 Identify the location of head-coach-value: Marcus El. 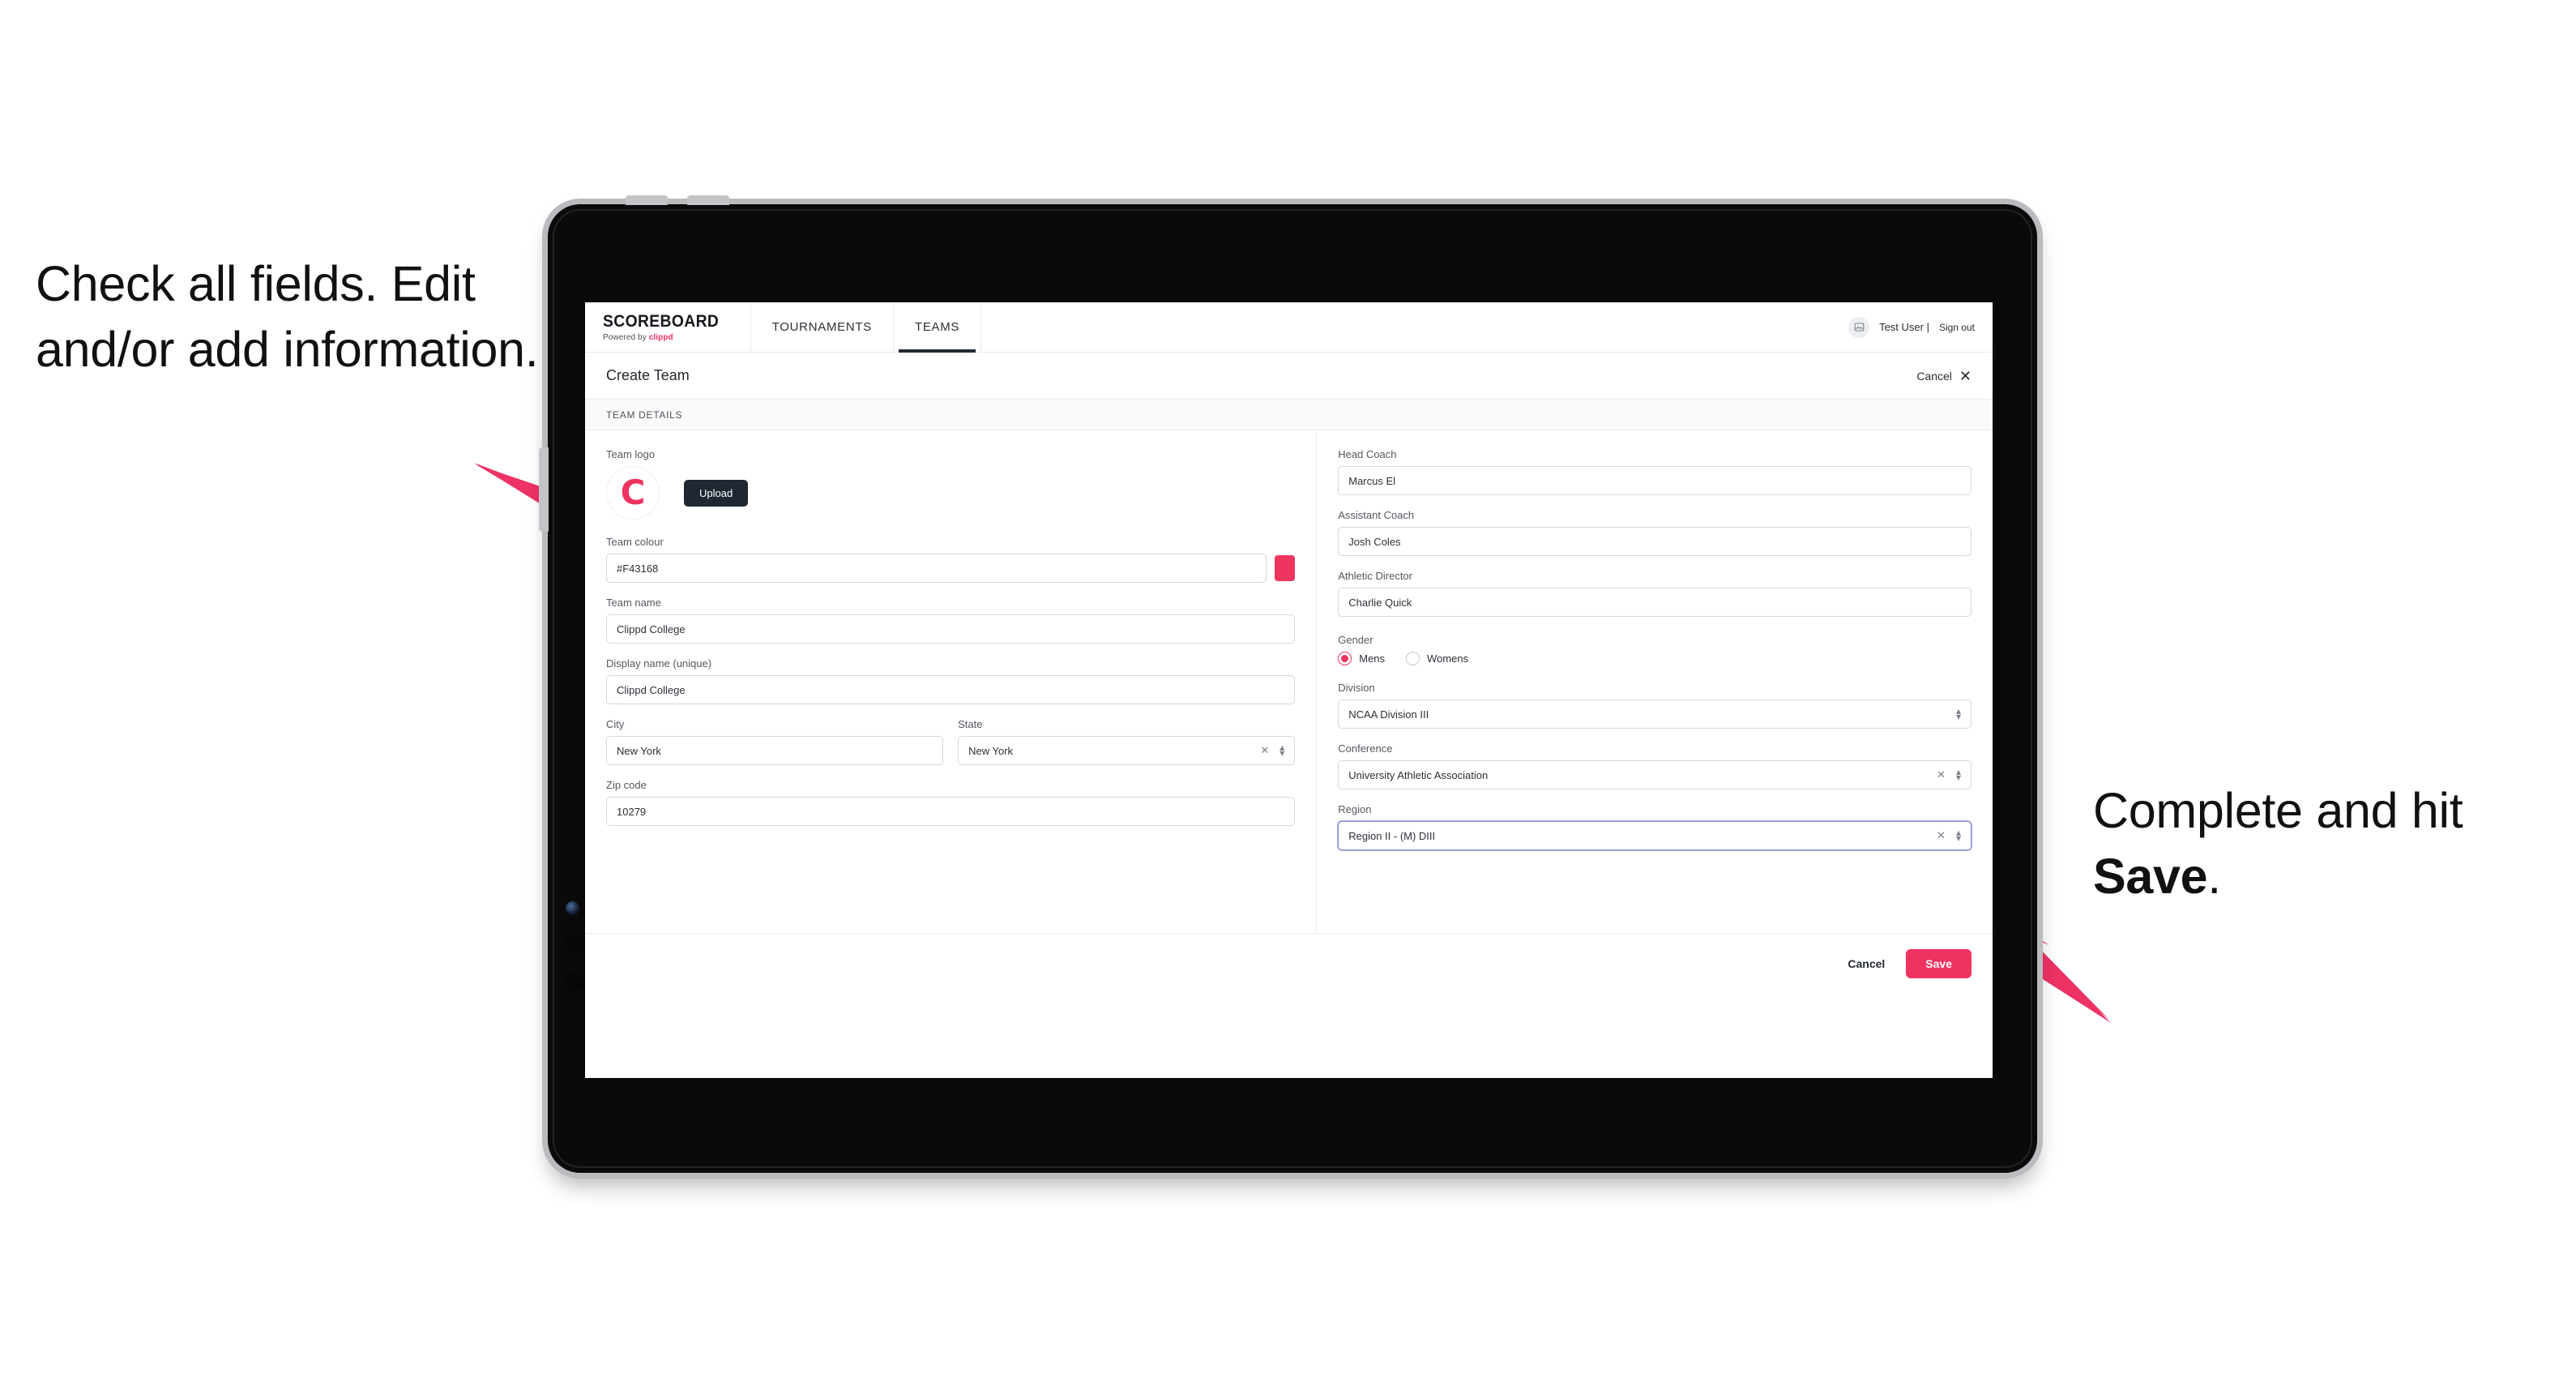
(1372, 480).